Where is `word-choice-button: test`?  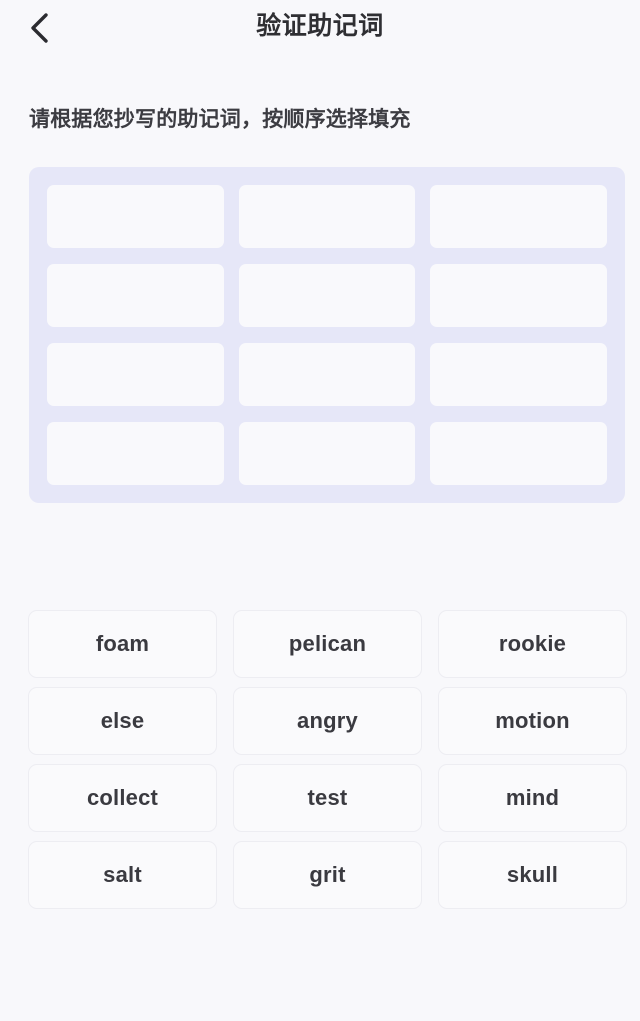 word-choice-button: test is located at coordinates (327, 798).